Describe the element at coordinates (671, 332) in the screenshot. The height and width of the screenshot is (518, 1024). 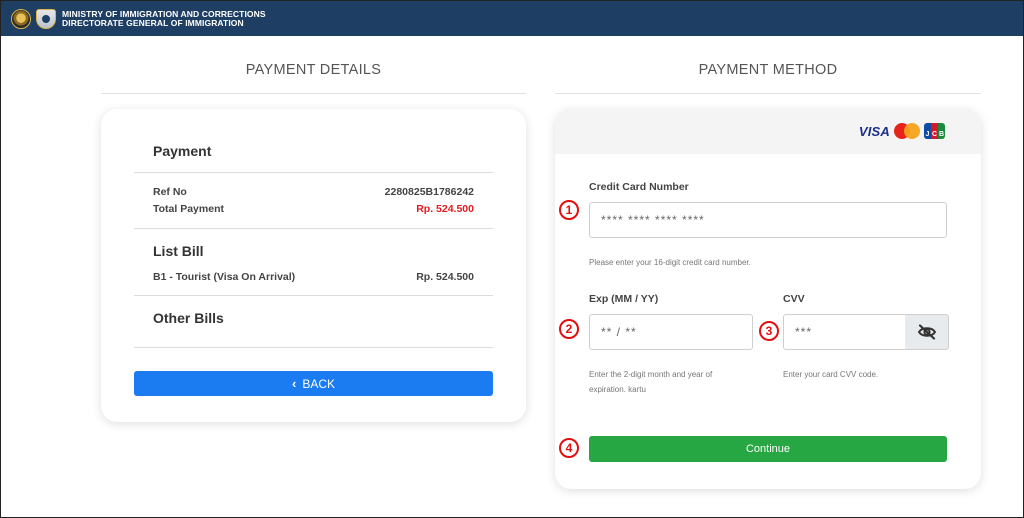
I see `exp-input` at that location.